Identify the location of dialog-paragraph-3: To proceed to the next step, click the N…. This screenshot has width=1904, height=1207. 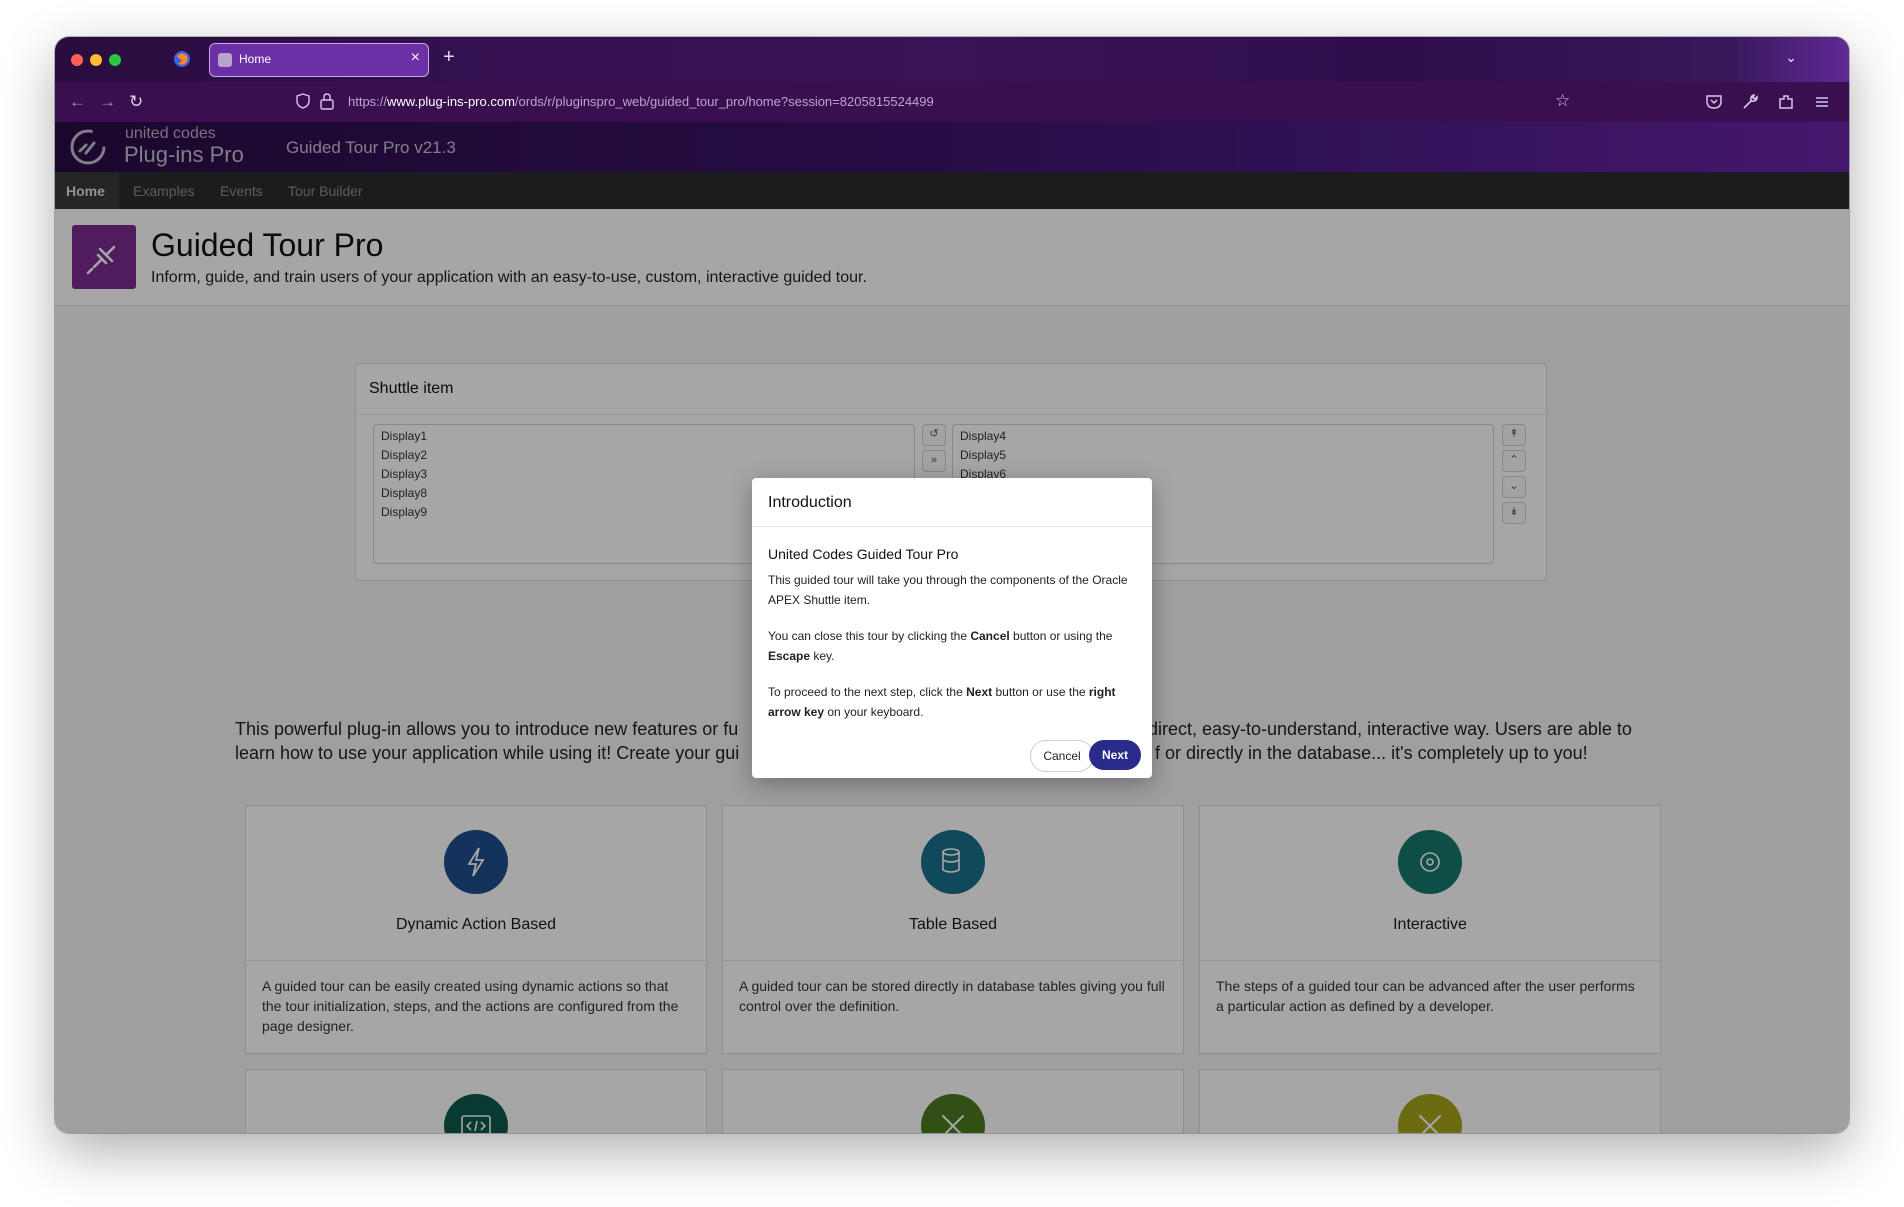
(954, 702).